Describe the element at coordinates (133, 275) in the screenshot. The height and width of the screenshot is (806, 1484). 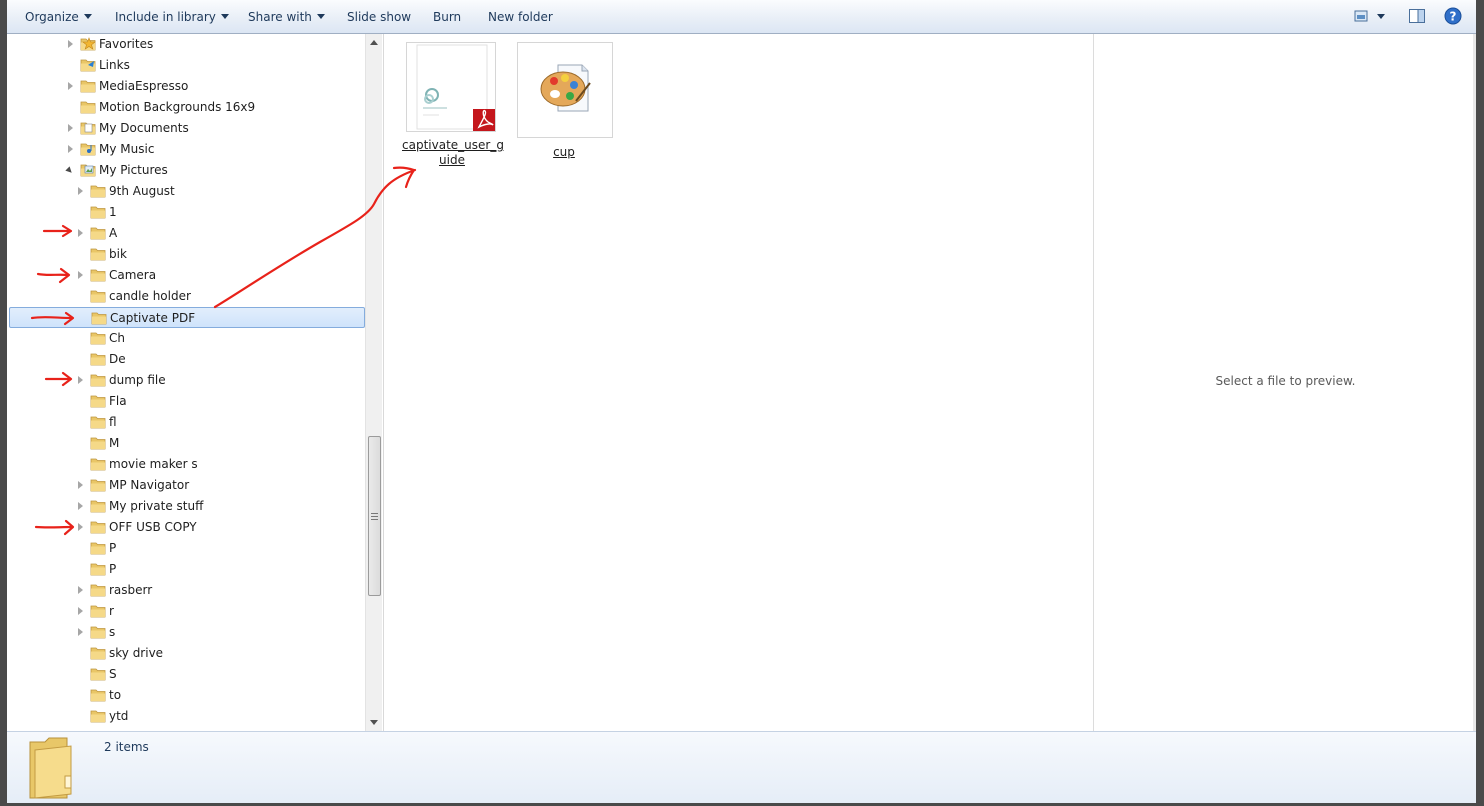
I see `nav-item-label: Camera` at that location.